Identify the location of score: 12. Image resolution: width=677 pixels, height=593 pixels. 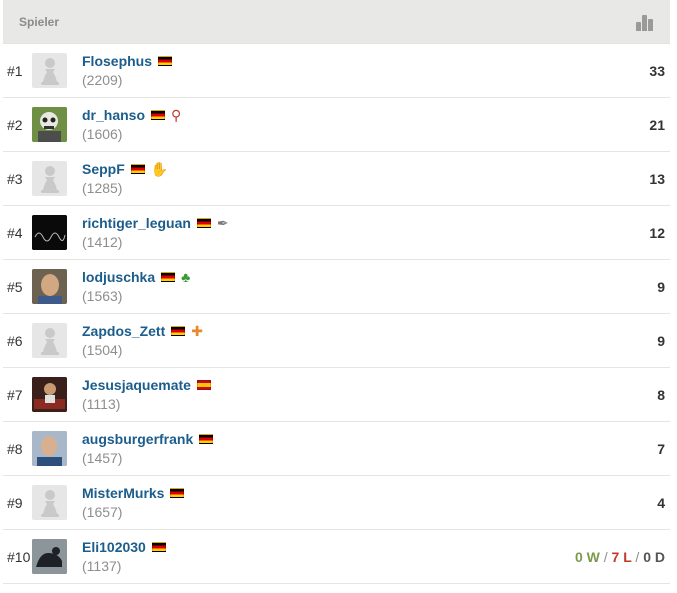
(657, 232).